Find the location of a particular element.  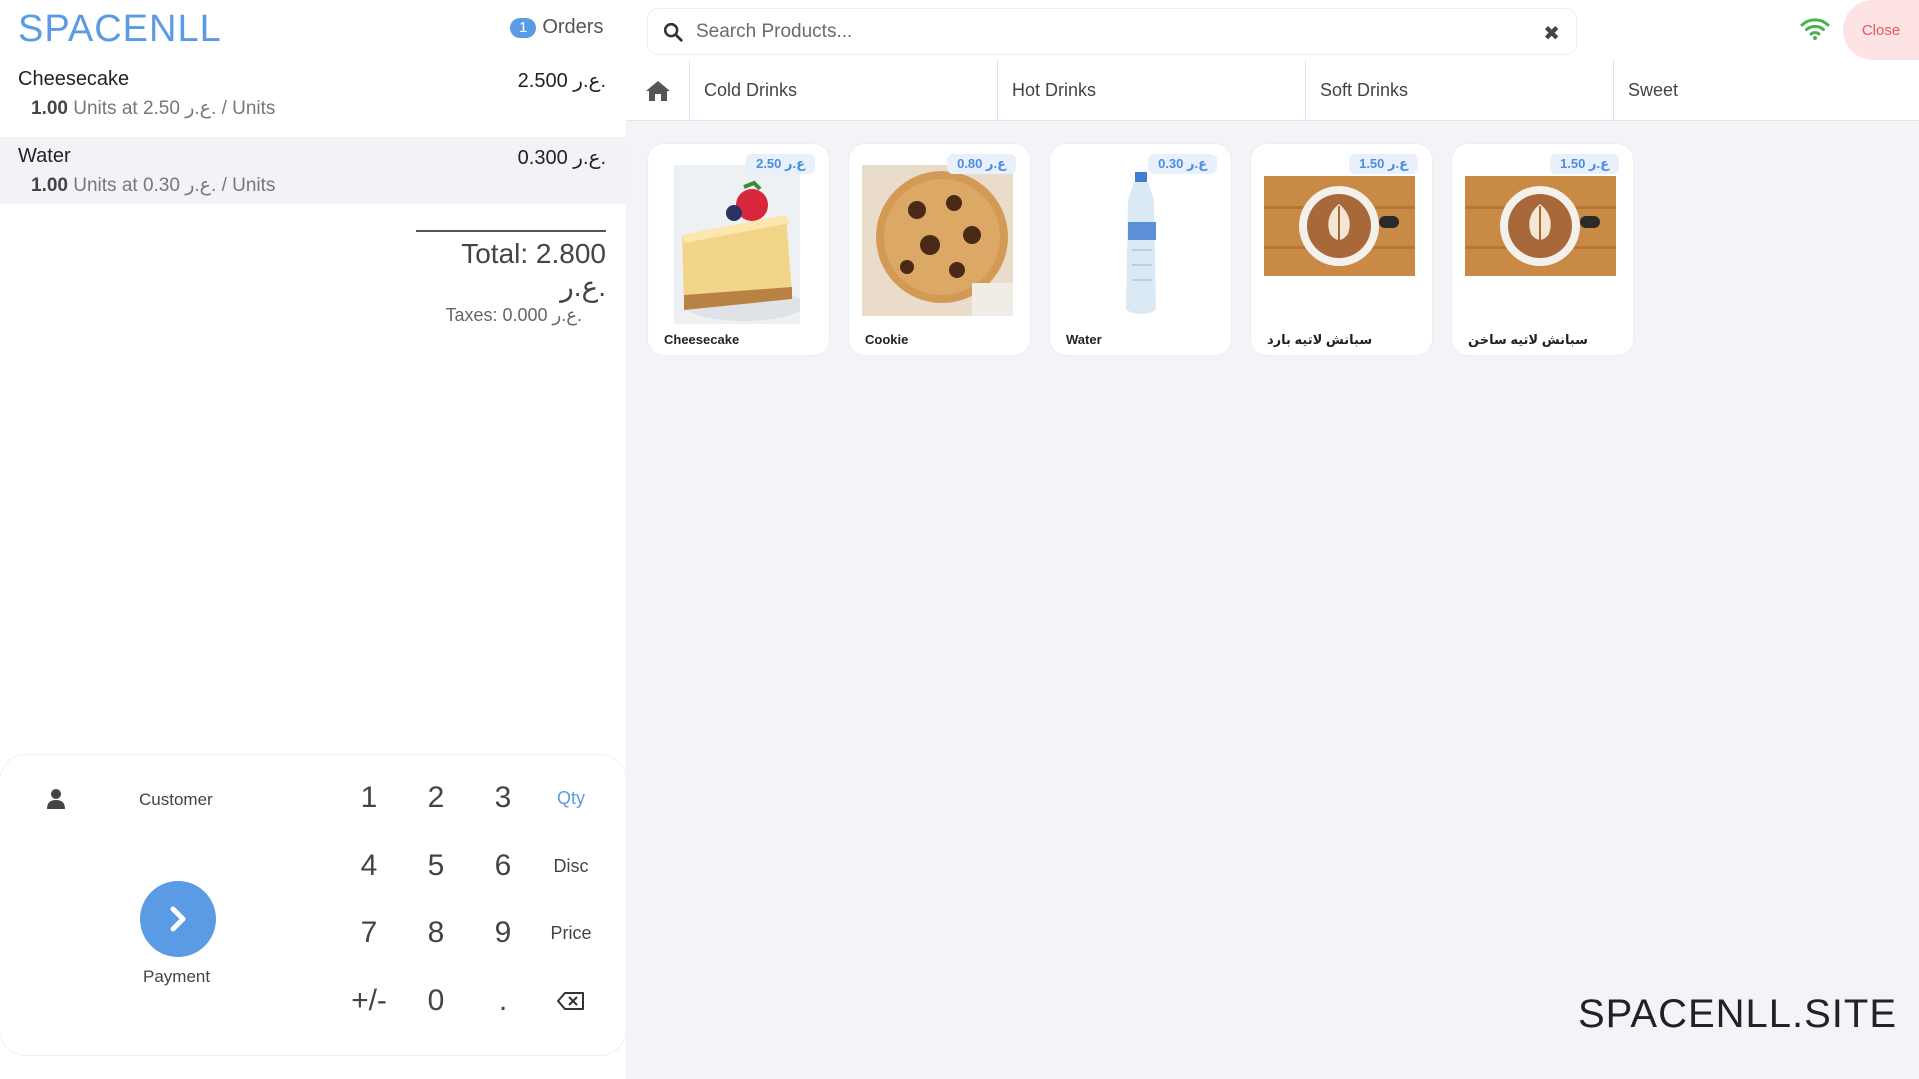

numpad-key-0: 0 is located at coordinates (436, 1001).